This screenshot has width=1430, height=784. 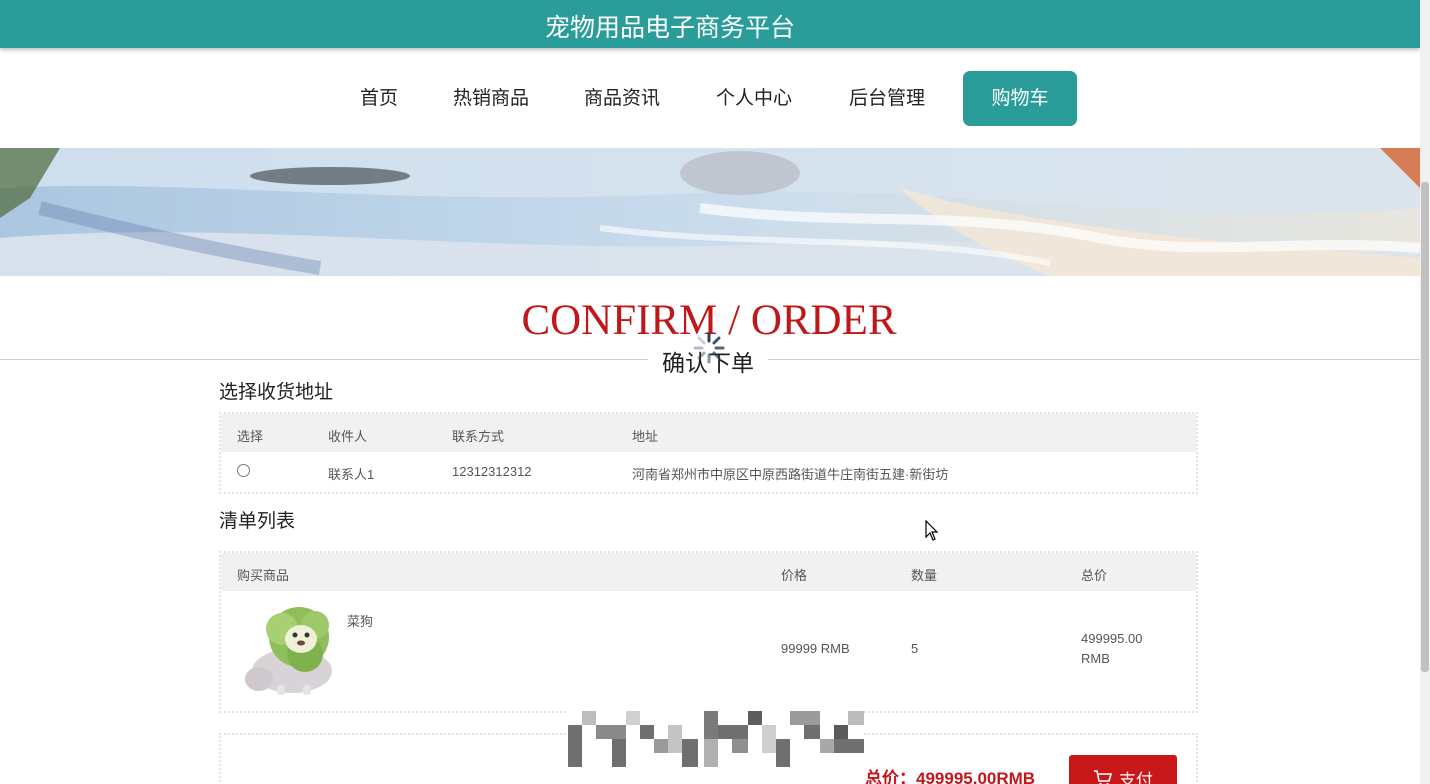 I want to click on site-title: 宠物用品电子商务平台, so click(x=669, y=27).